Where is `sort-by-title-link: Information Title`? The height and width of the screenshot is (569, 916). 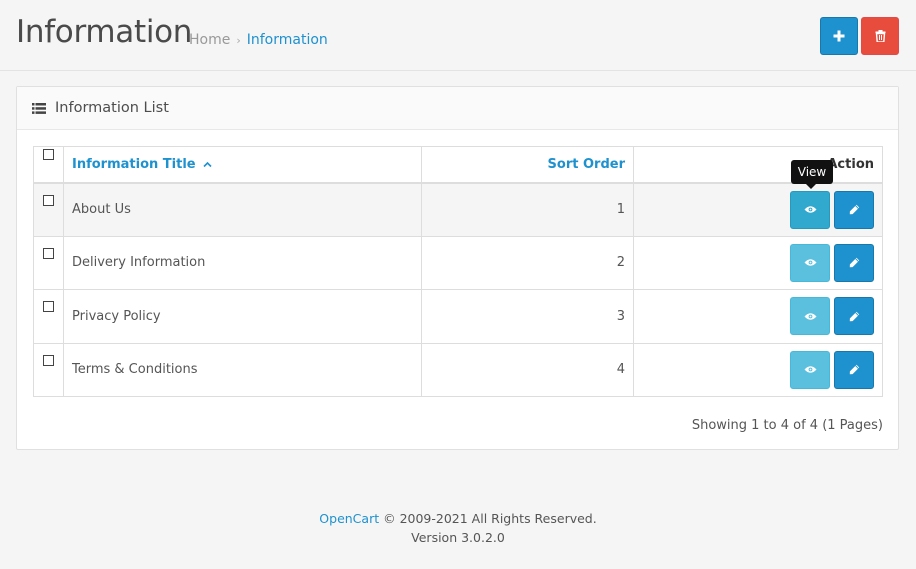 sort-by-title-link: Information Title is located at coordinates (134, 164).